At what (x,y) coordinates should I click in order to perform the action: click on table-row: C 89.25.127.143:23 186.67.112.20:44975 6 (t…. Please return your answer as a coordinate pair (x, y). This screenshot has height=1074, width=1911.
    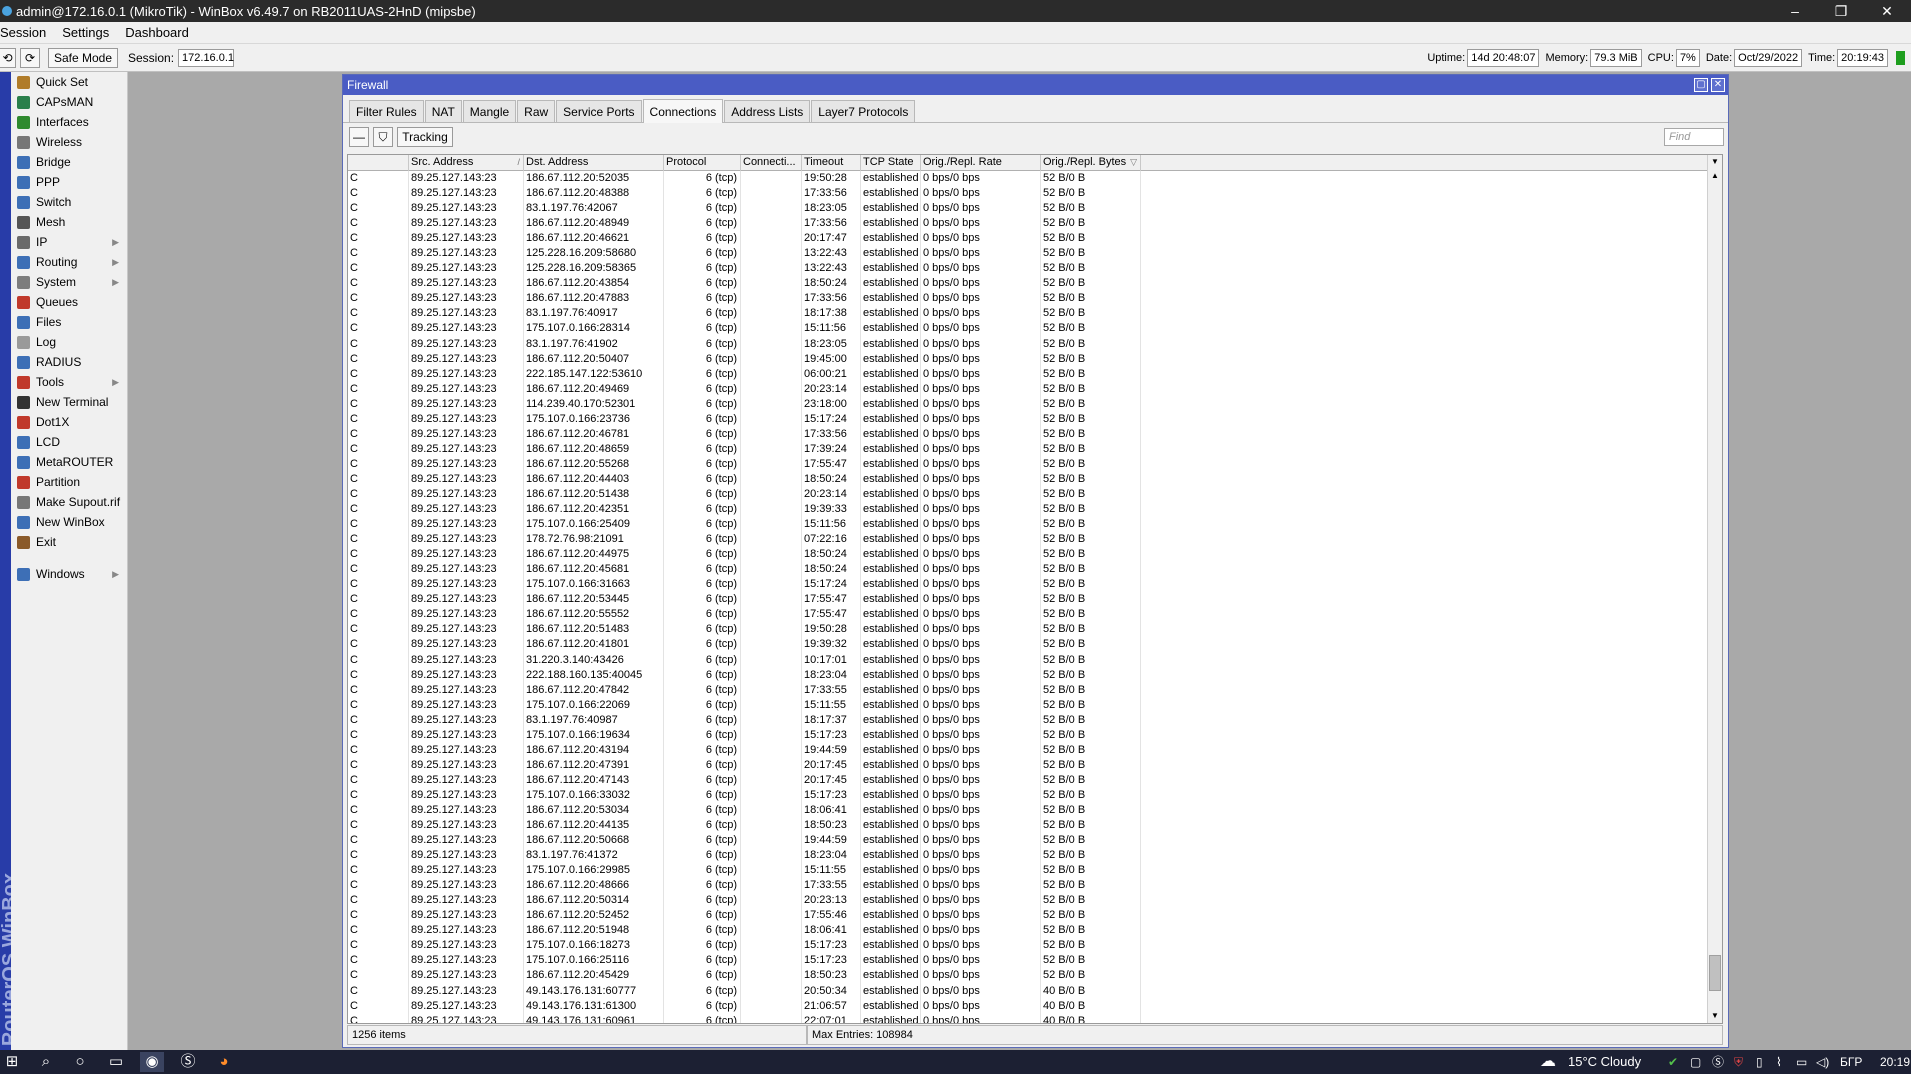
    Looking at the image, I should click on (1035, 555).